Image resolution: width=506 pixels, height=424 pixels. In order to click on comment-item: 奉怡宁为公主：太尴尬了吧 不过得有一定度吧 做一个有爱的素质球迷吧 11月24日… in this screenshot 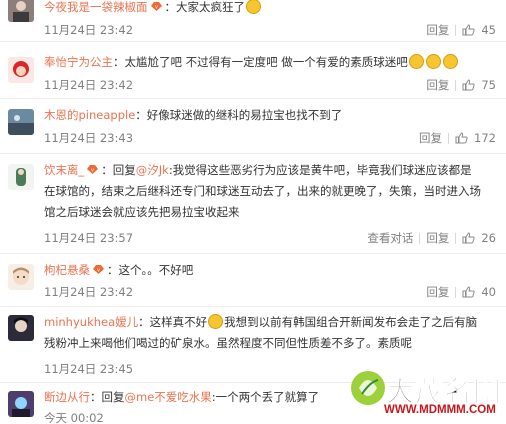, I will do `click(253, 70)`.